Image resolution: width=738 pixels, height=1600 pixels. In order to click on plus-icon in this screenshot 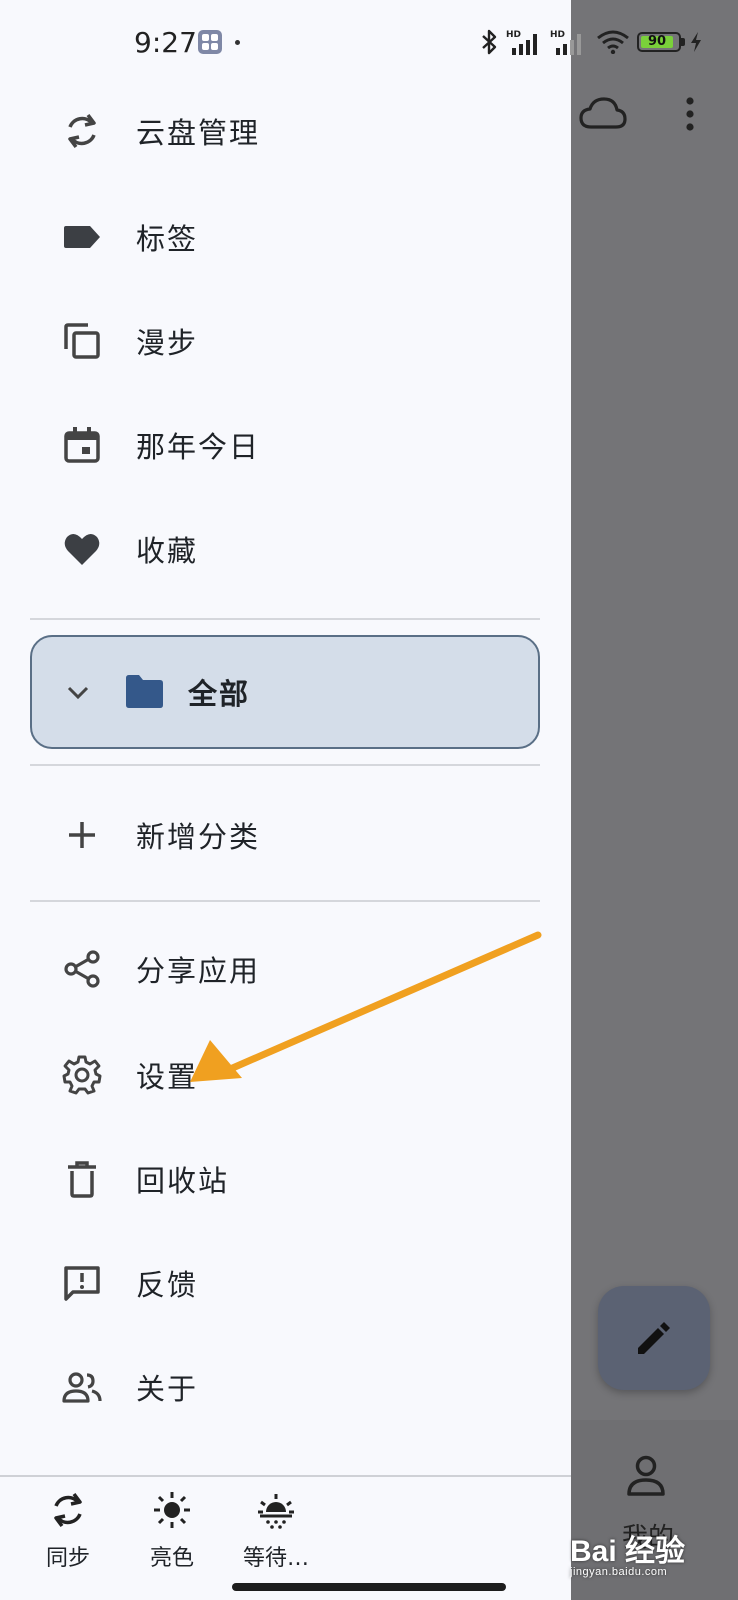, I will do `click(82, 835)`.